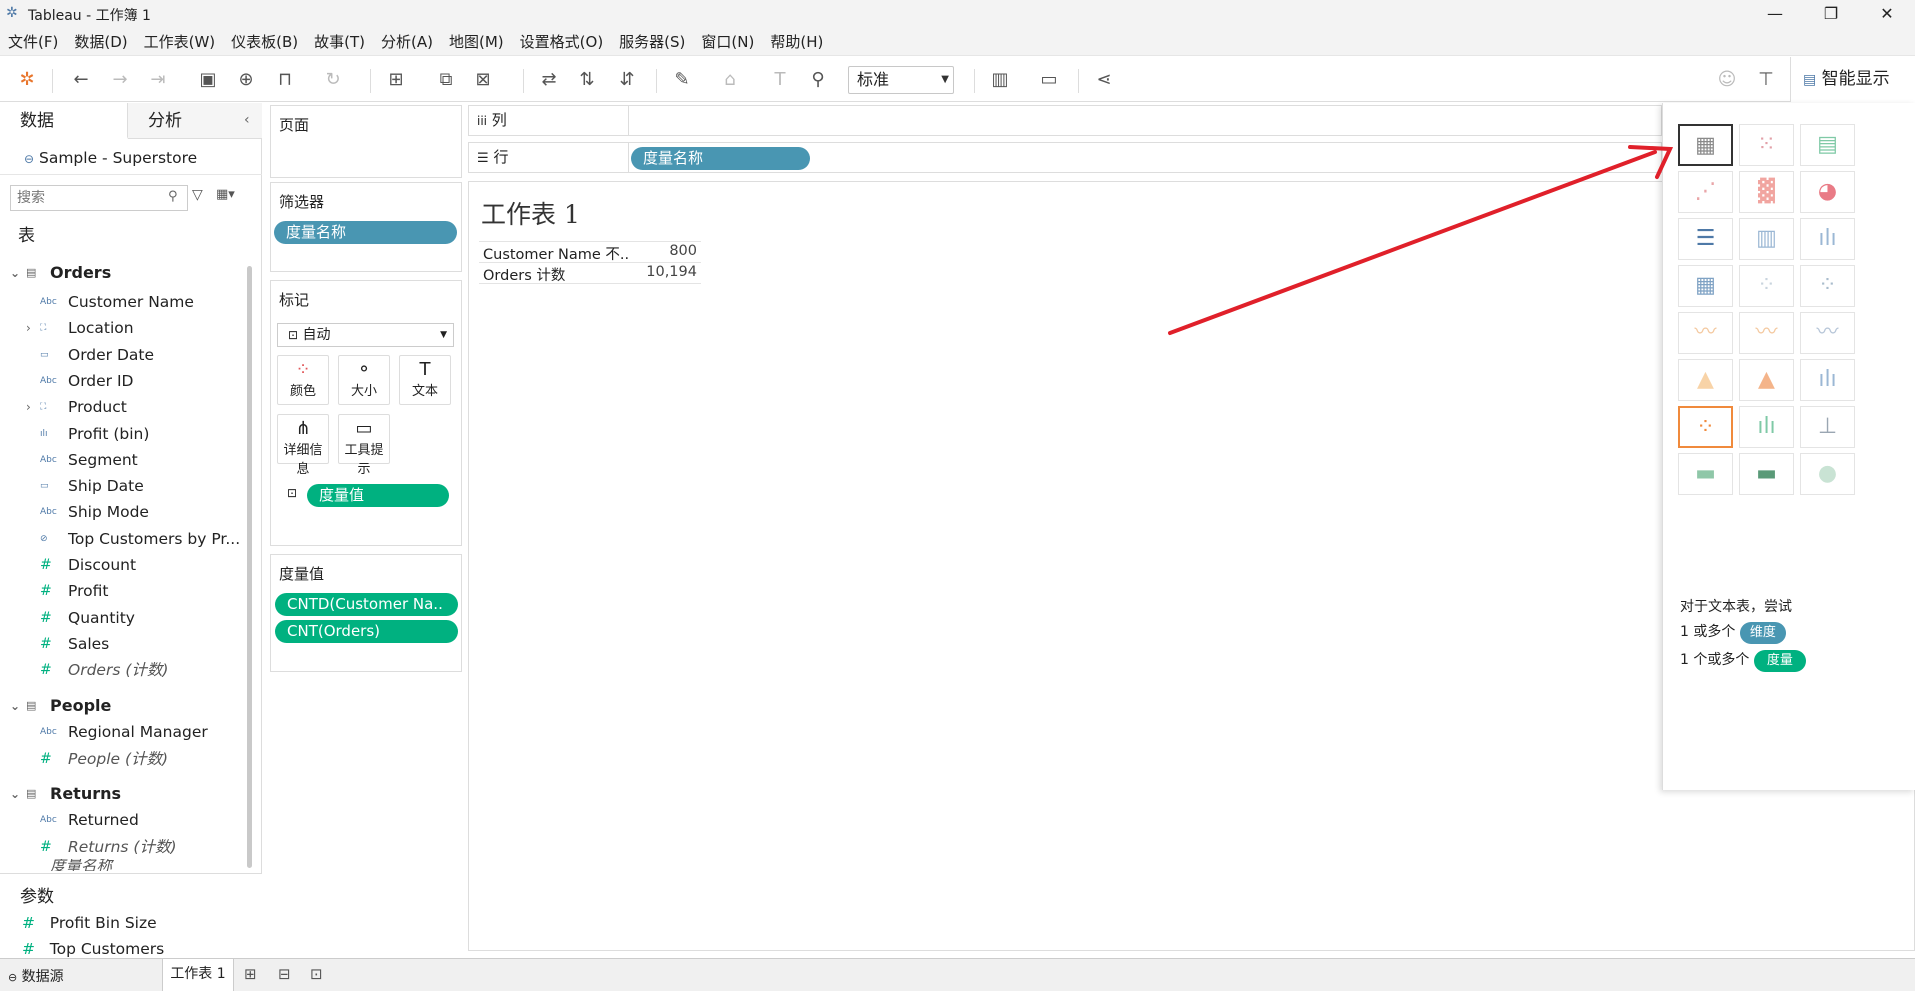  What do you see at coordinates (122, 460) in the screenshot?
I see `field-item: Abc Segment` at bounding box center [122, 460].